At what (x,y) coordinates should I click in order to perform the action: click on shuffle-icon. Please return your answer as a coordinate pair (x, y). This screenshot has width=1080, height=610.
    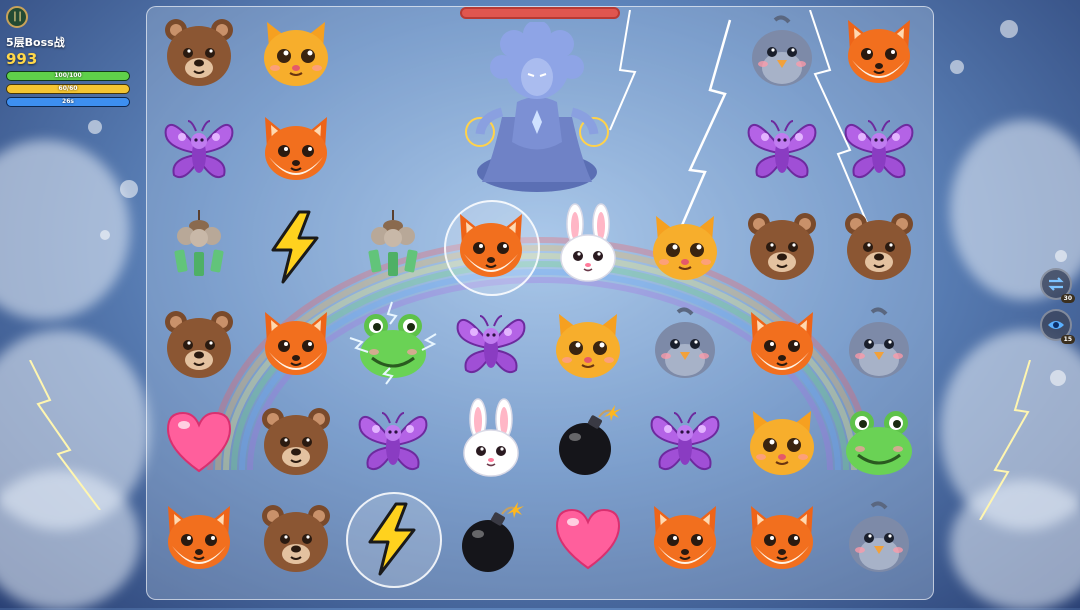
    Looking at the image, I should click on (1056, 284).